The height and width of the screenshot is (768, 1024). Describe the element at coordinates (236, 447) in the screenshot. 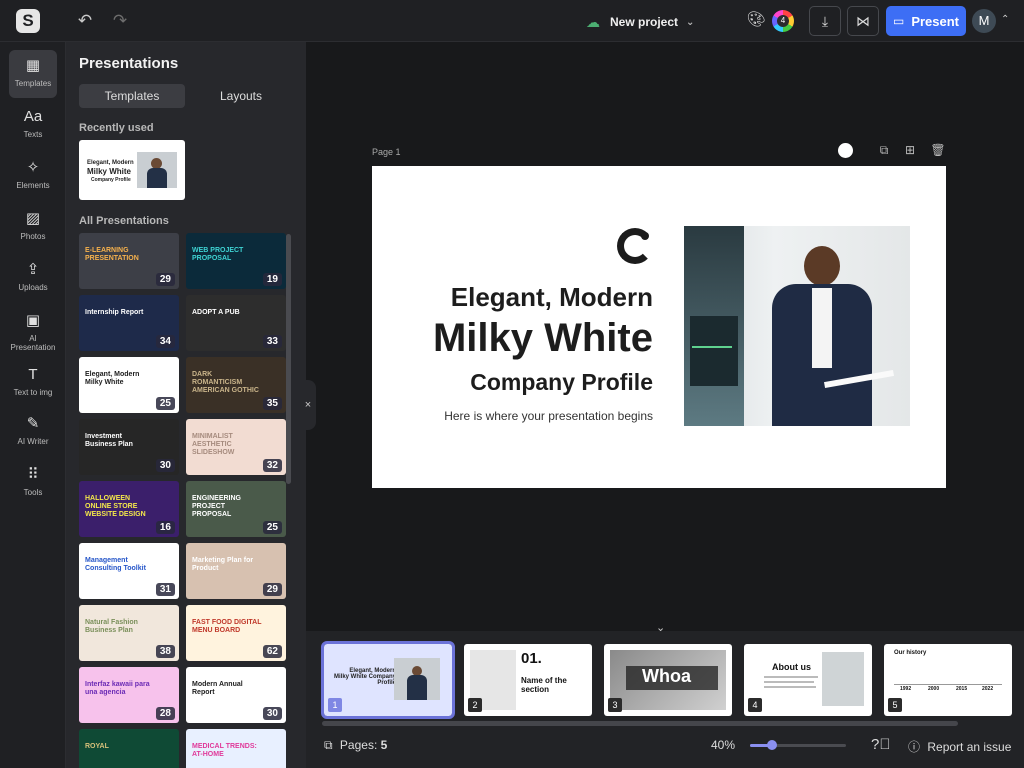

I see `template-card: MINIMALIST AESTHETIC SLIDESHOW 32` at that location.